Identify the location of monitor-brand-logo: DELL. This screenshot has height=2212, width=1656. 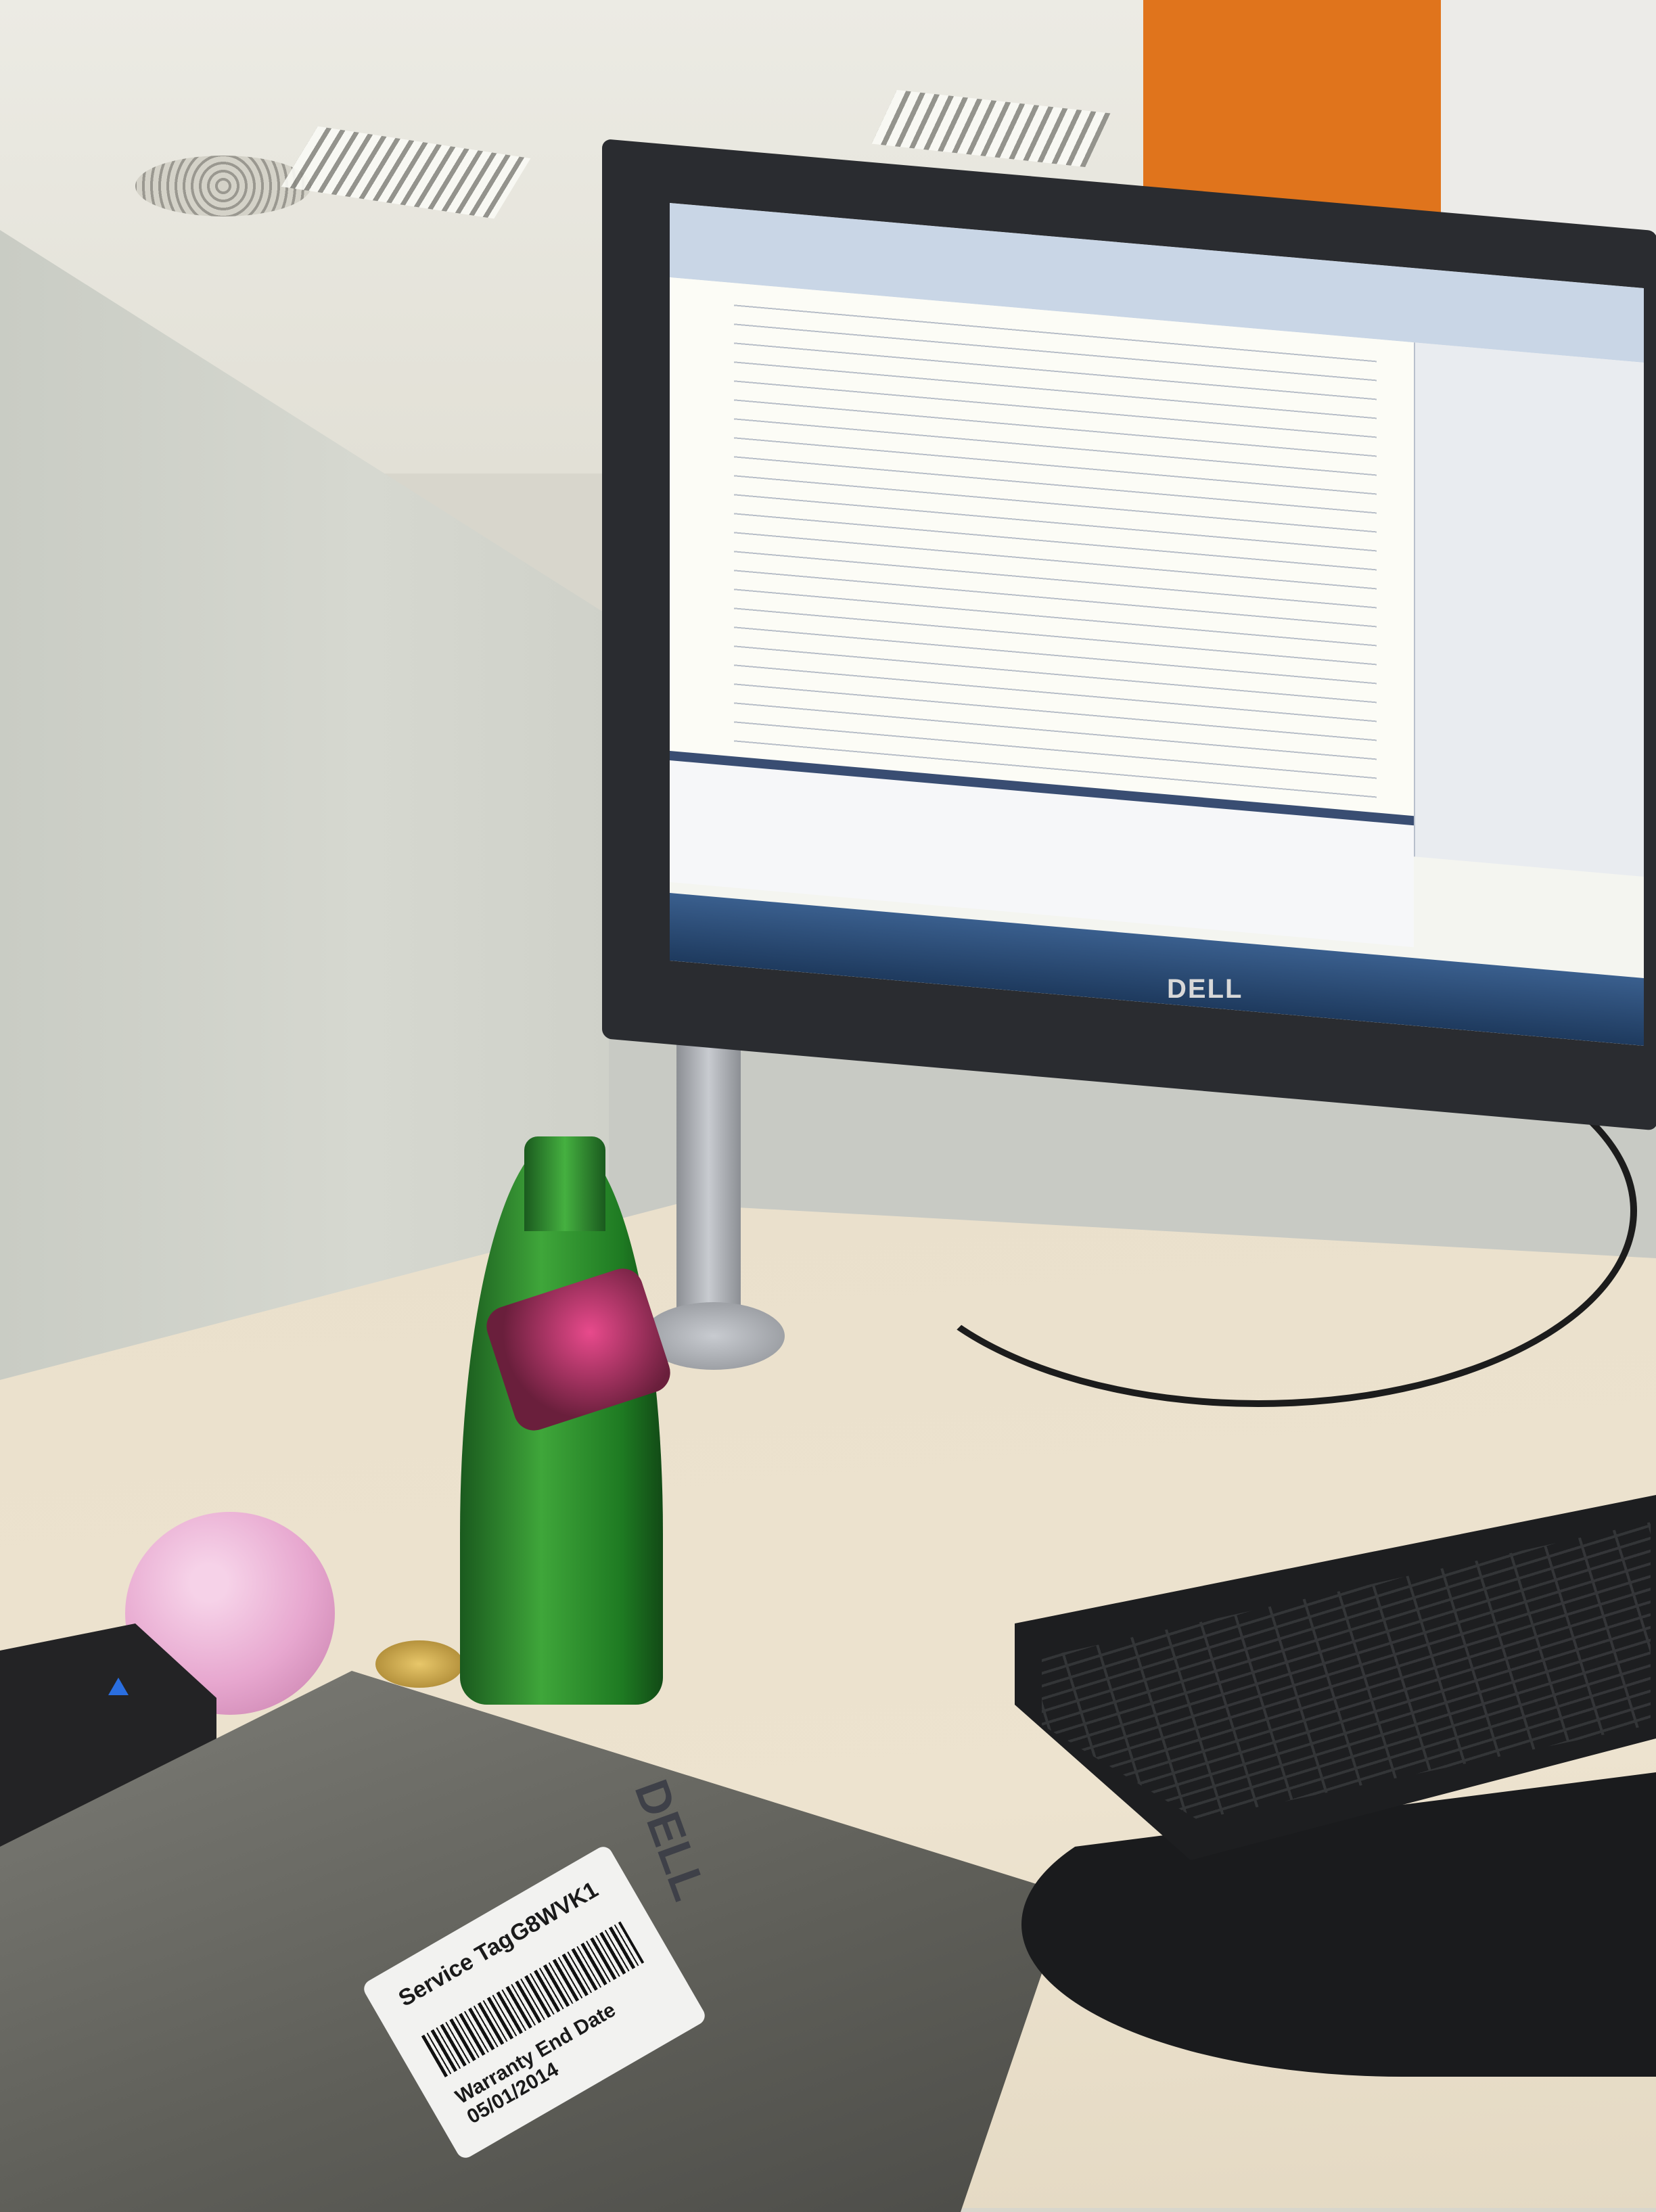
(1205, 989).